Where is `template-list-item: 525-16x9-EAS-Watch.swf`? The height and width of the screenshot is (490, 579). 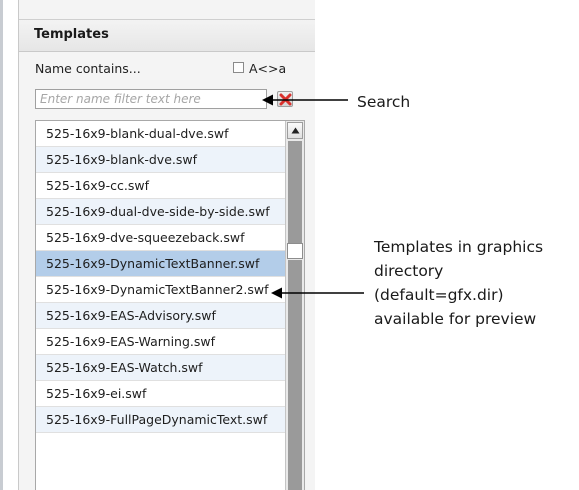 template-list-item: 525-16x9-EAS-Watch.swf is located at coordinates (160, 368).